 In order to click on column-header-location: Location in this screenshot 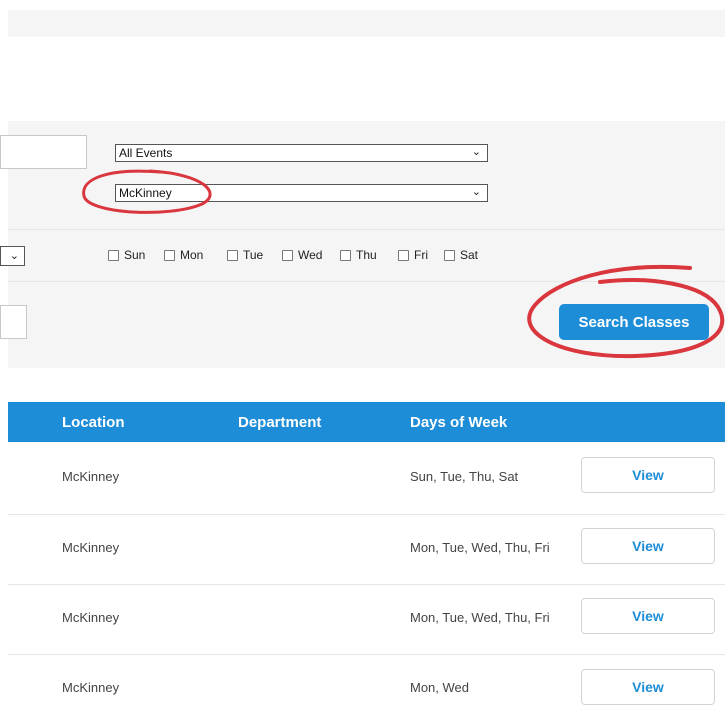, I will do `click(93, 422)`.